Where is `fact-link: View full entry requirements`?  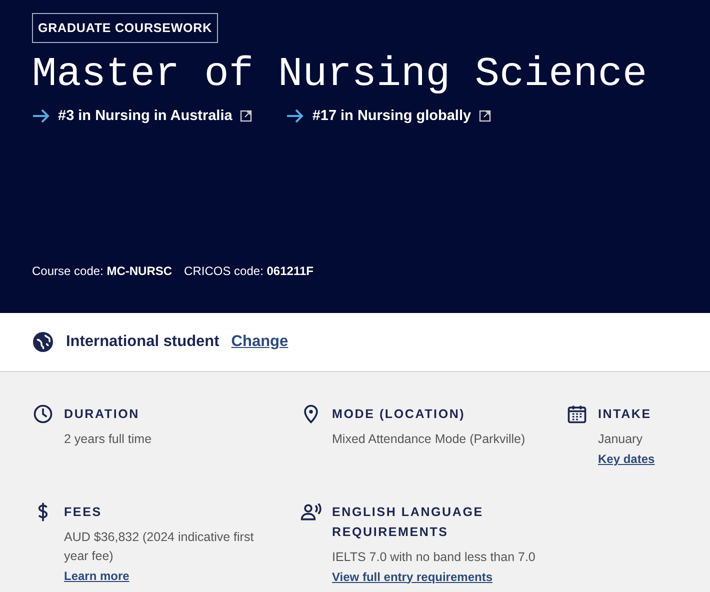
fact-link: View full entry requirements is located at coordinates (439, 576).